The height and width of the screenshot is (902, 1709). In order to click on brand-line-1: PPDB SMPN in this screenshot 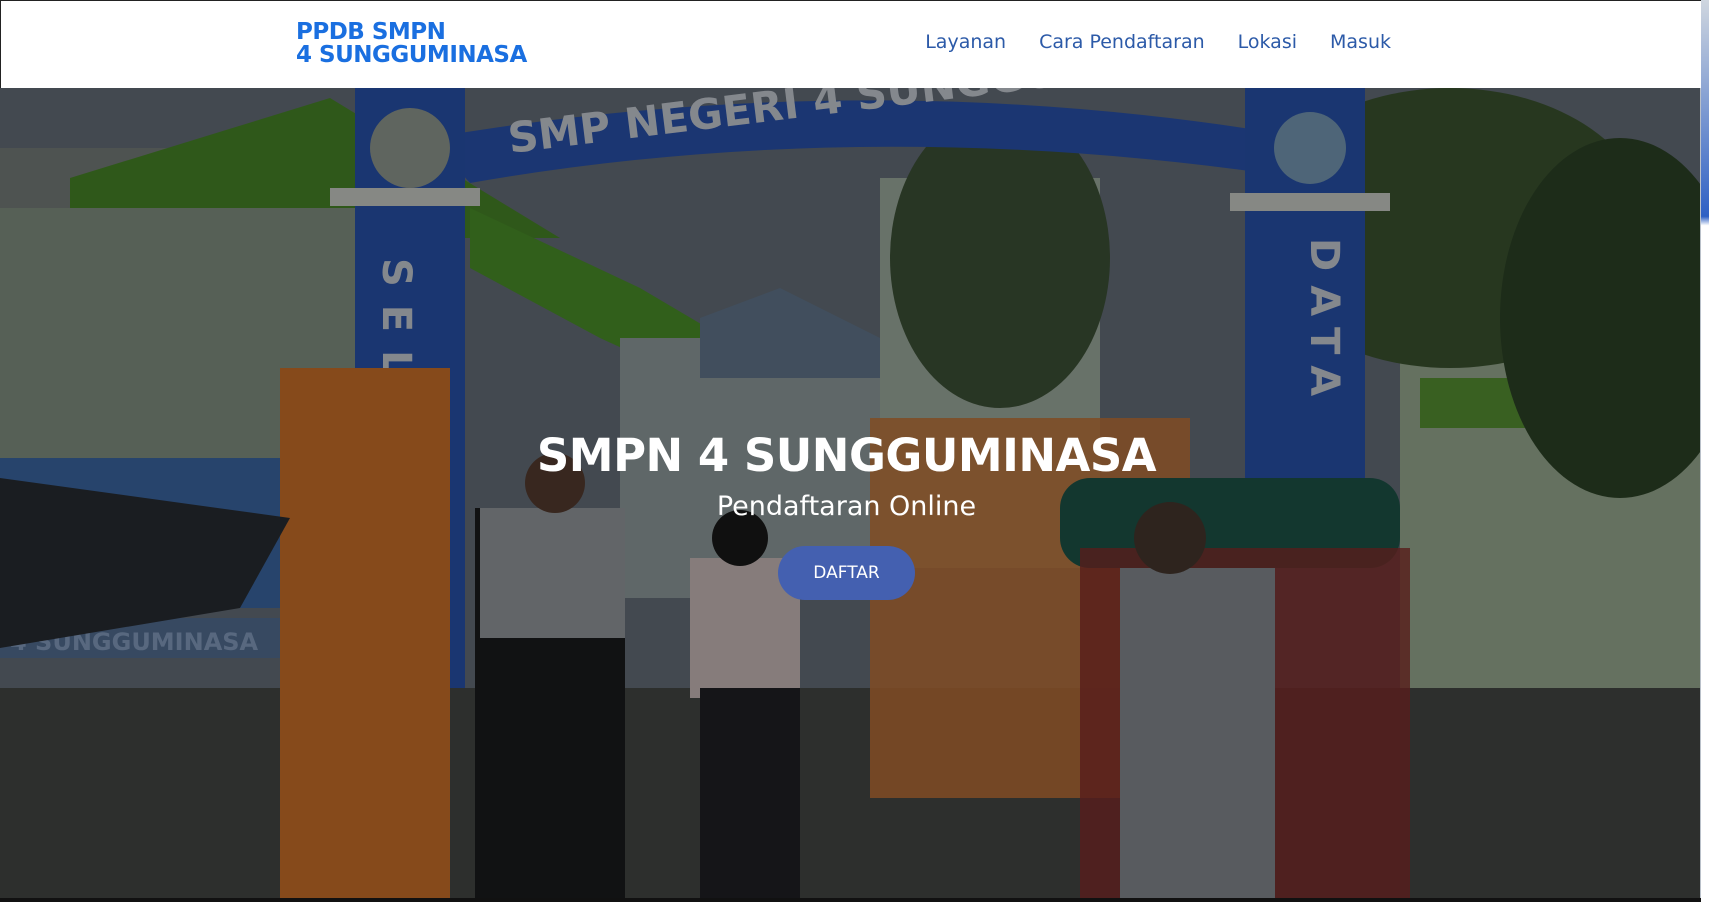, I will do `click(371, 32)`.